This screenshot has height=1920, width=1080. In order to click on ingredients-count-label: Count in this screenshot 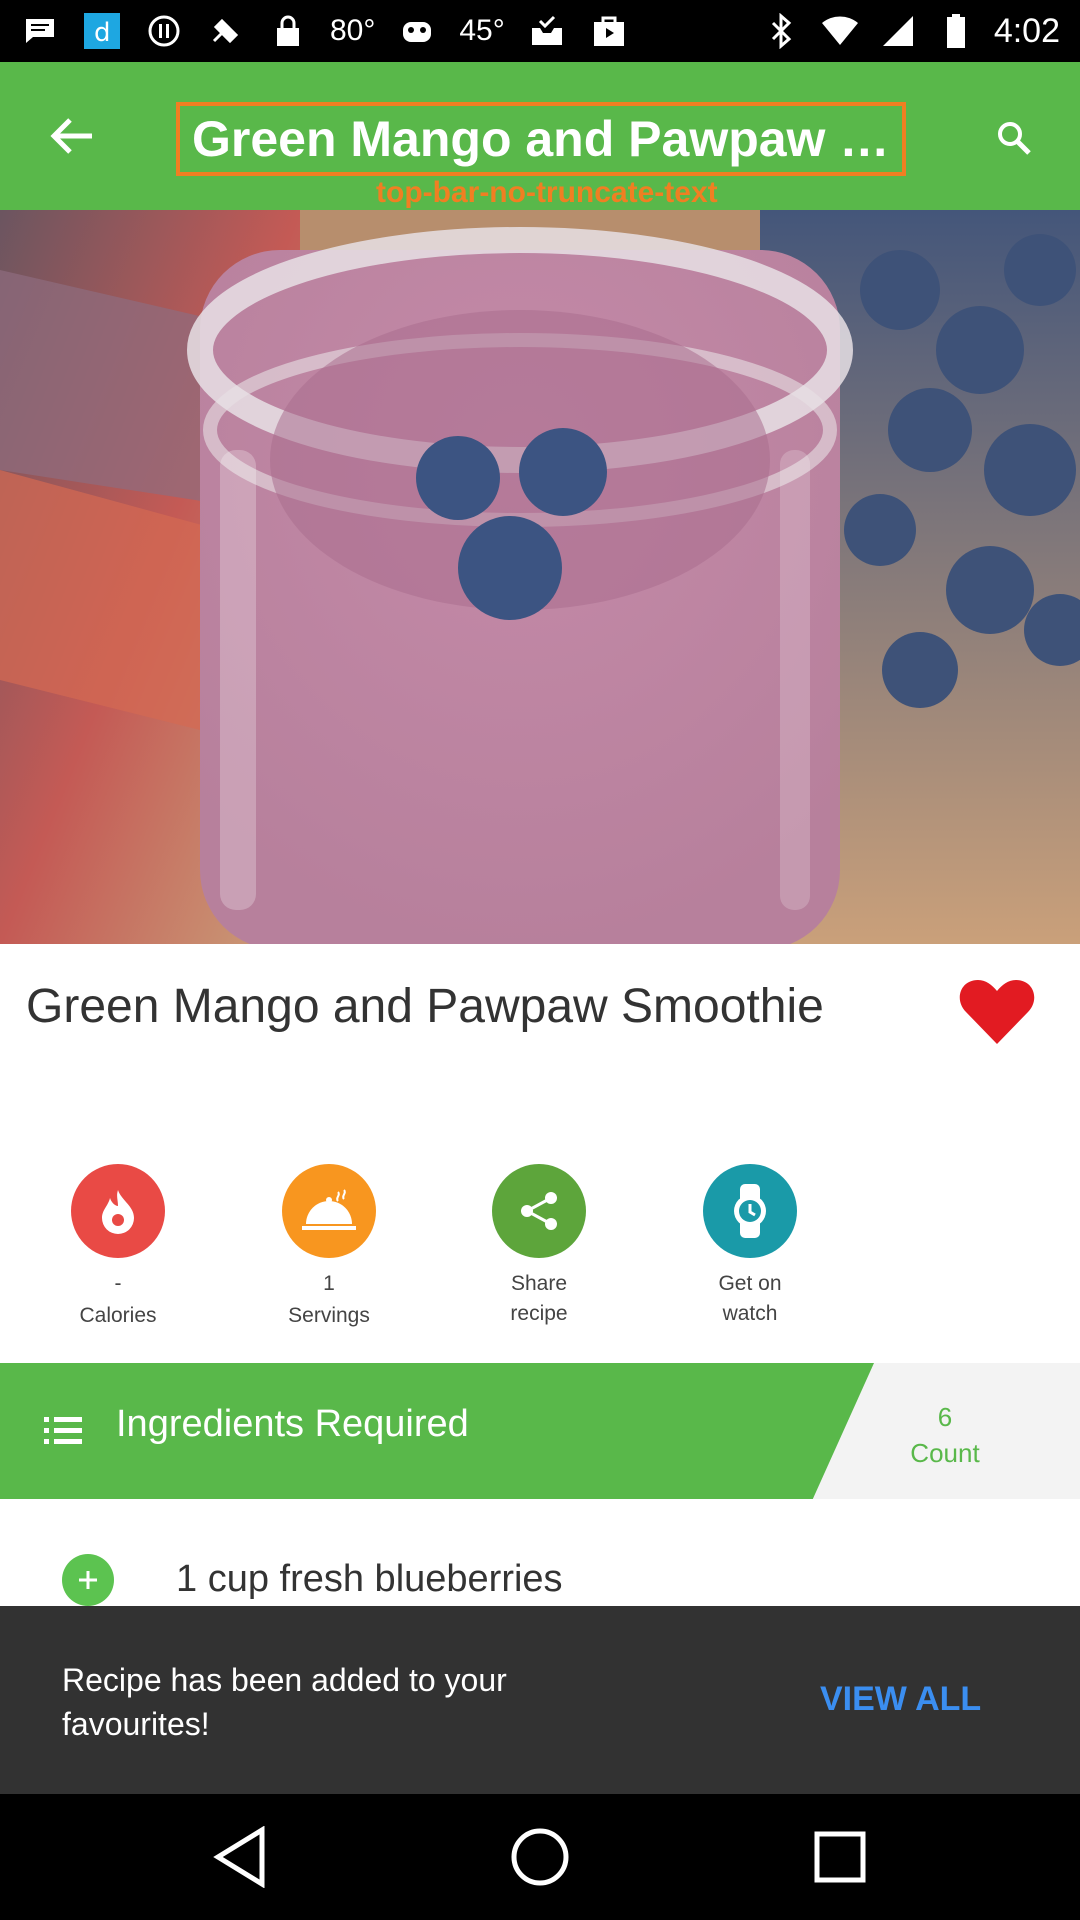, I will do `click(945, 1453)`.